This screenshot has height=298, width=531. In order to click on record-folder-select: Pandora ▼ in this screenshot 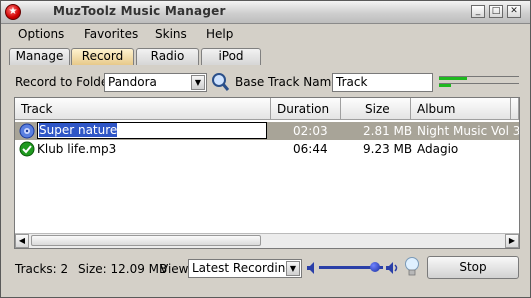, I will do `click(155, 82)`.